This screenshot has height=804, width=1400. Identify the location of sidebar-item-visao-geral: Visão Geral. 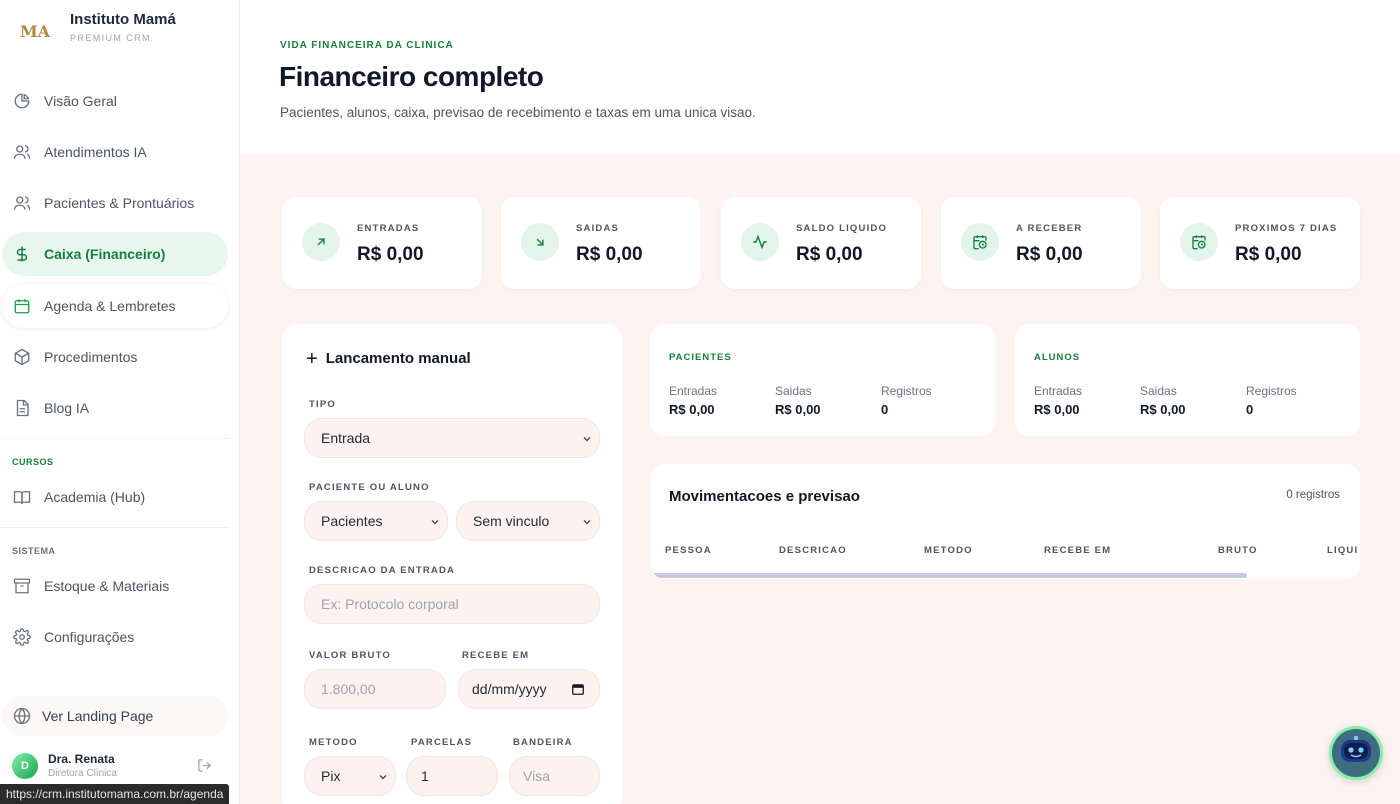
(115, 101).